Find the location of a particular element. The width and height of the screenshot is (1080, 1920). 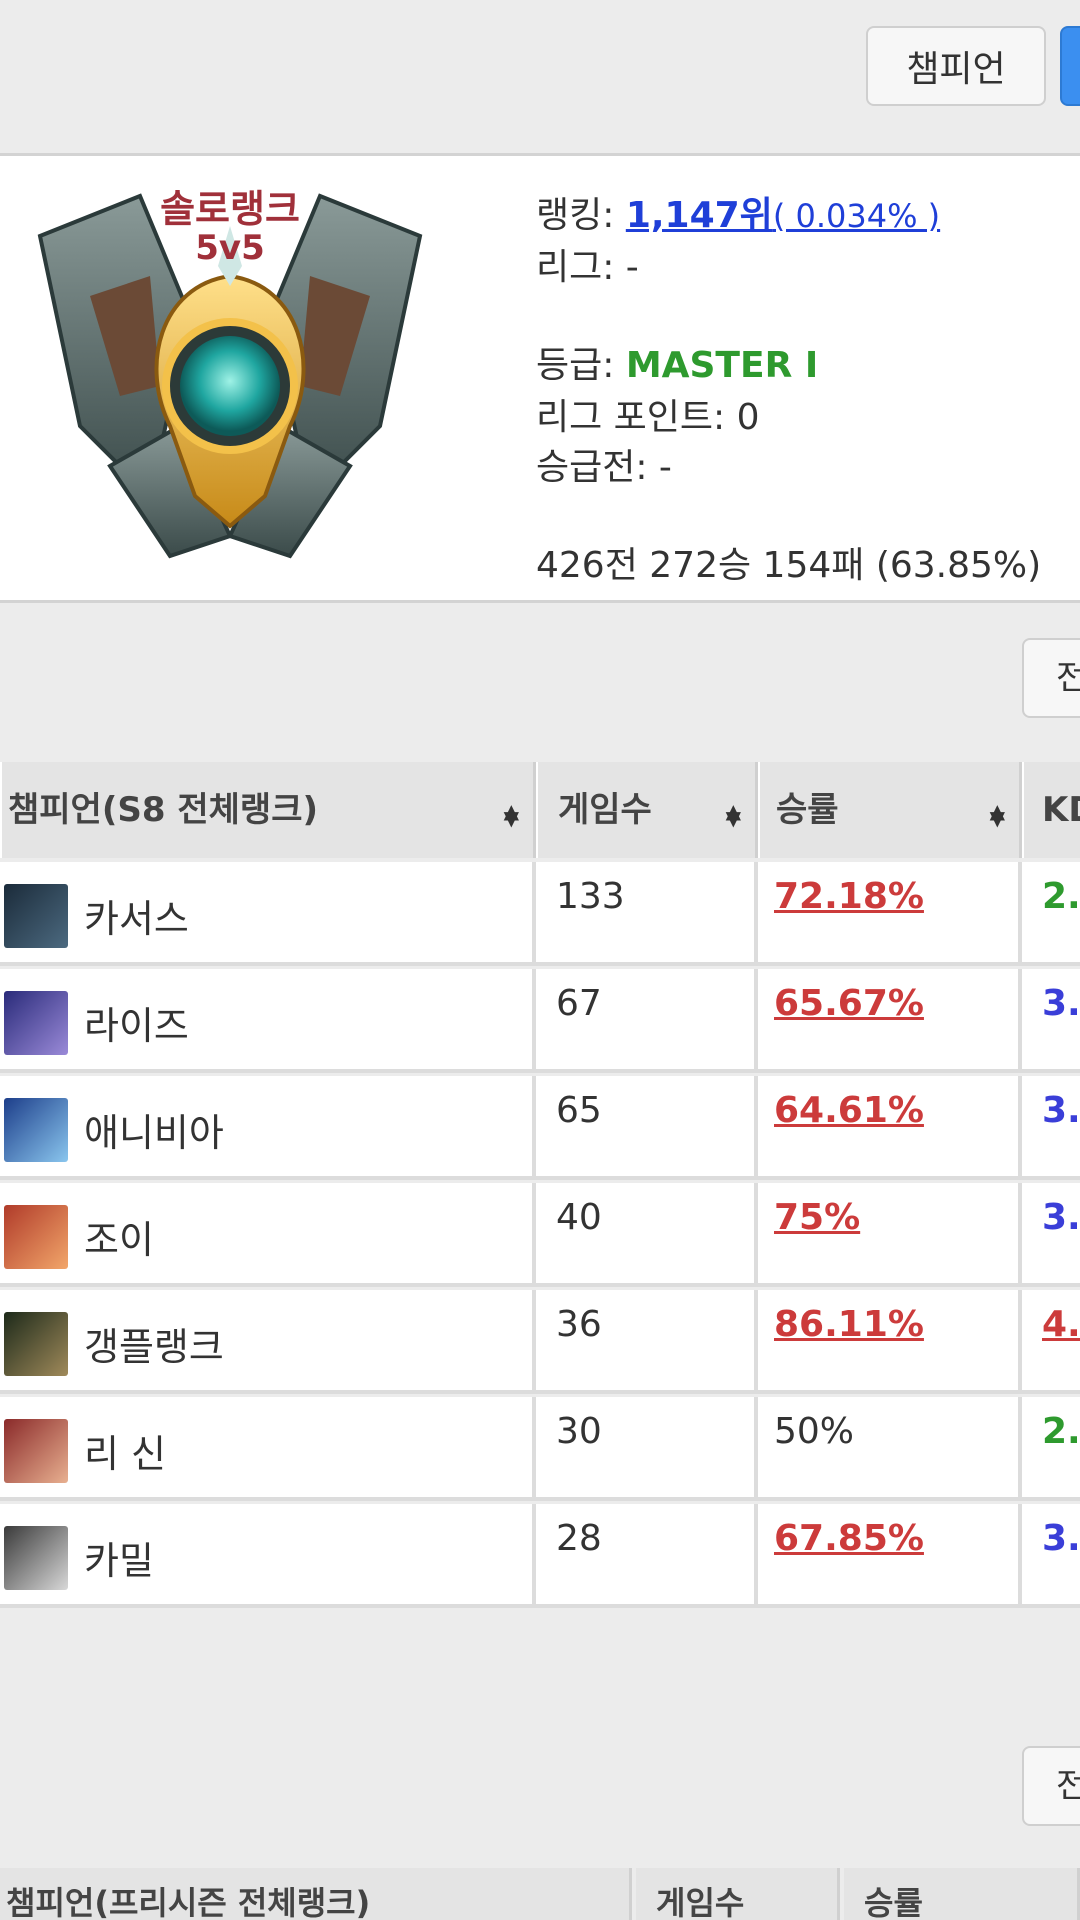

header-games-label: 게임수 is located at coordinates (605, 810).